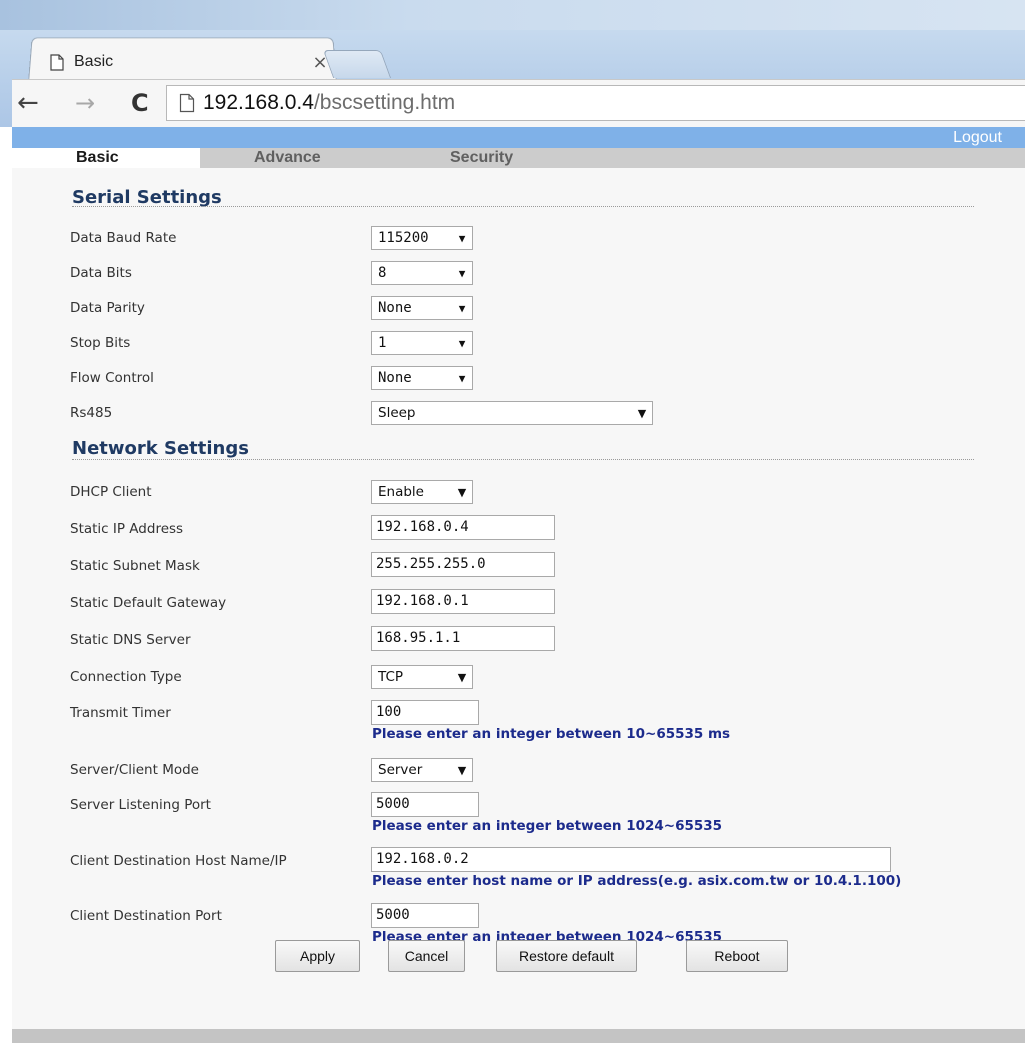 This screenshot has width=1025, height=1043. Describe the element at coordinates (135, 566) in the screenshot. I see `subnet-mask-label: Static Subnet Mask` at that location.